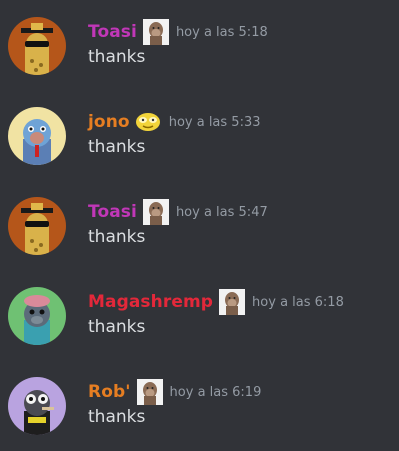  I want to click on message-header: Toasi hoy a las 5:18, so click(178, 32).